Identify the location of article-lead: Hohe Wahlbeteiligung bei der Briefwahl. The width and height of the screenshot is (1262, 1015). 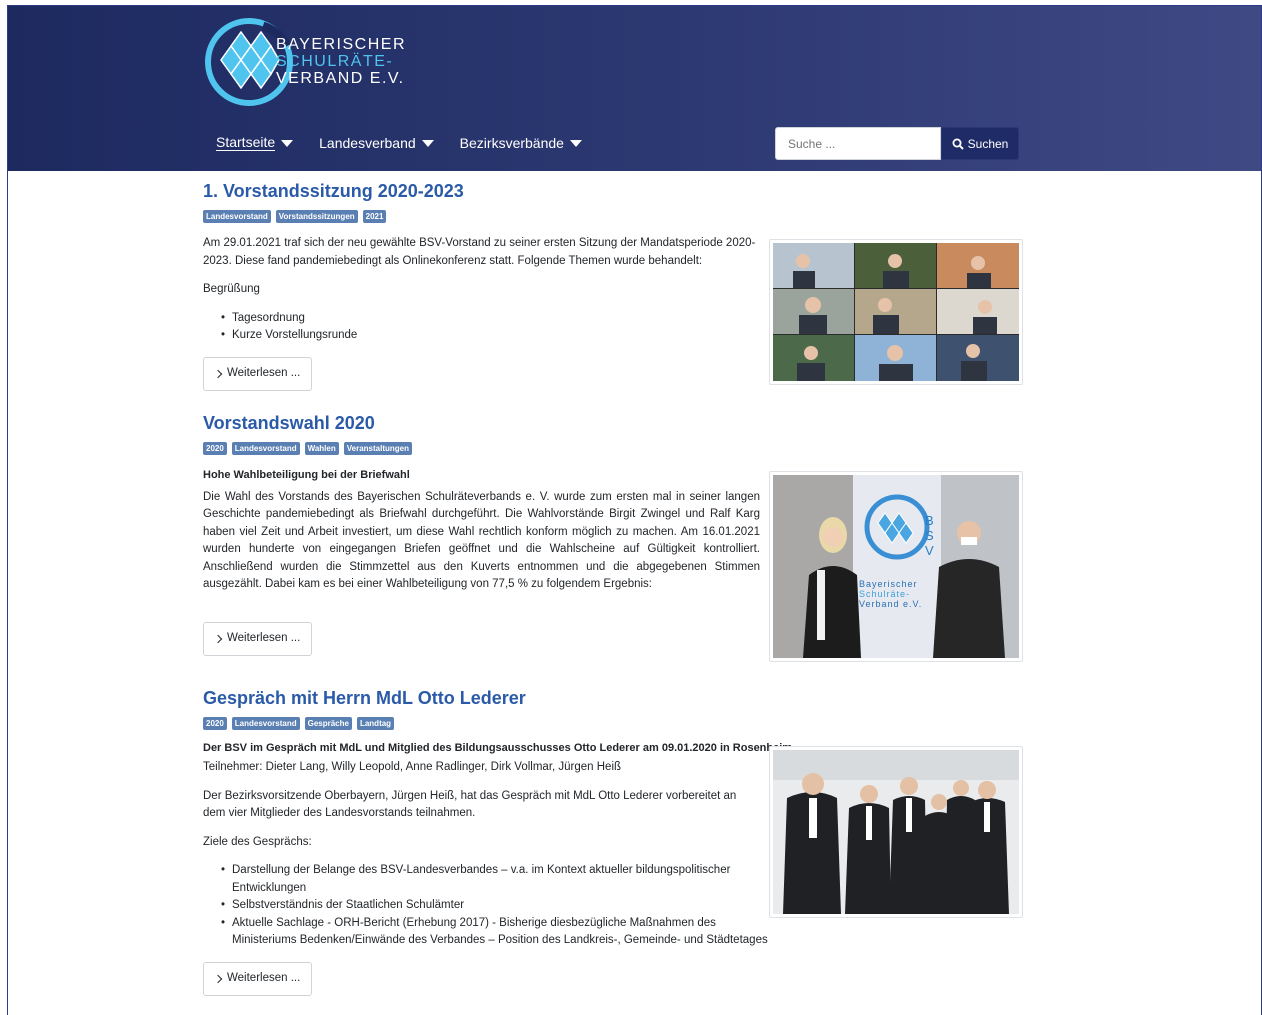
(306, 475).